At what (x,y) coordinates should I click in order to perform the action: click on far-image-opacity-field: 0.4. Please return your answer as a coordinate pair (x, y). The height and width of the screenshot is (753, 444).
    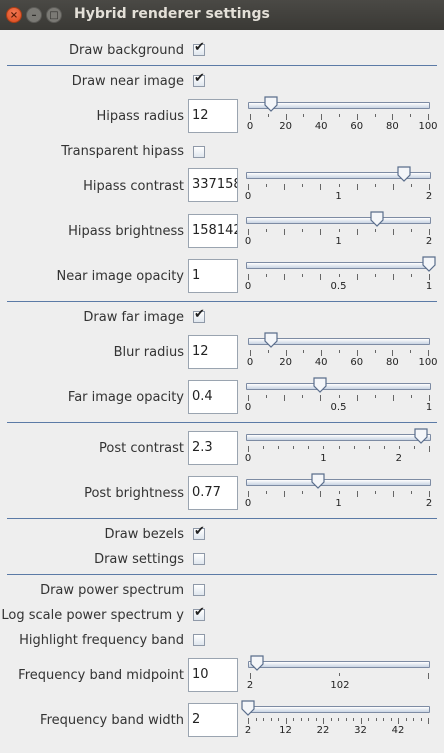
    Looking at the image, I should click on (213, 397).